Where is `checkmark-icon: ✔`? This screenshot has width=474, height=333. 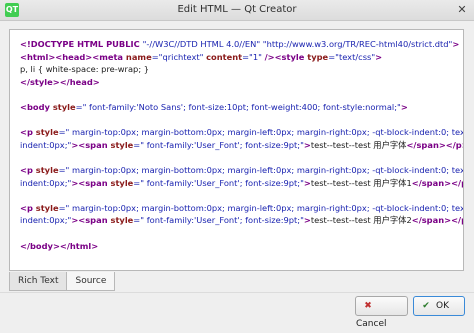
checkmark-icon: ✔ is located at coordinates (426, 306).